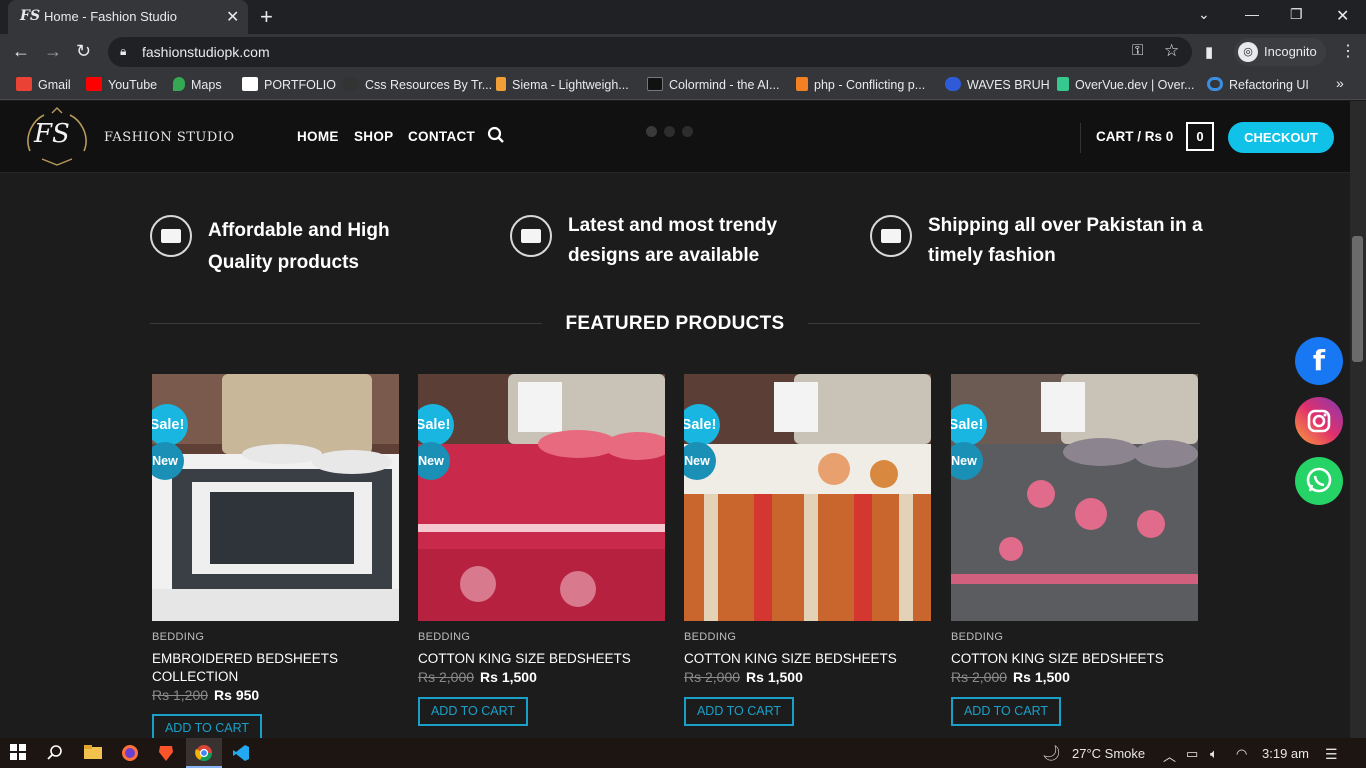 Image resolution: width=1366 pixels, height=768 pixels. What do you see at coordinates (266, 17) in the screenshot?
I see `new-tab-icon: +` at bounding box center [266, 17].